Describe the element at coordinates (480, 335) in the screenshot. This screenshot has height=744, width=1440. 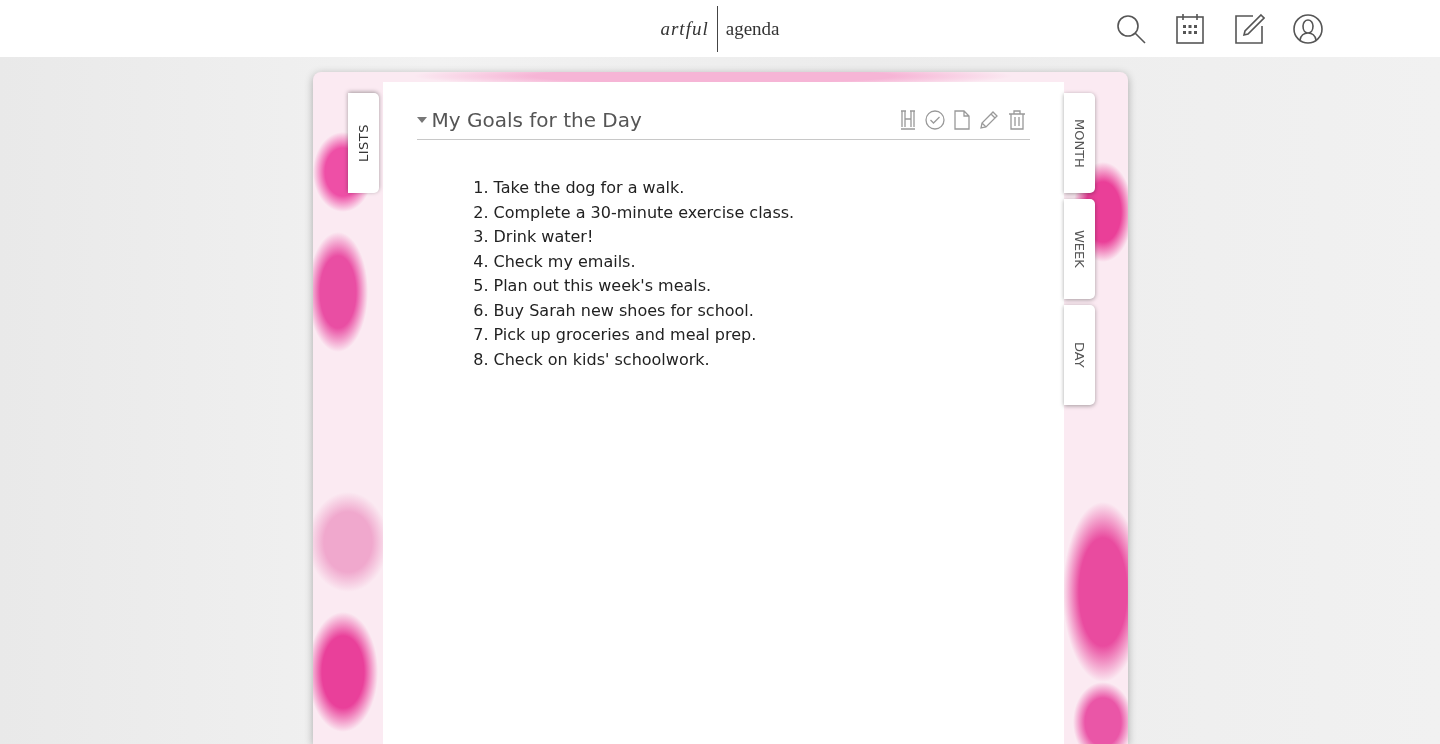
I see `item-number: 7.` at that location.